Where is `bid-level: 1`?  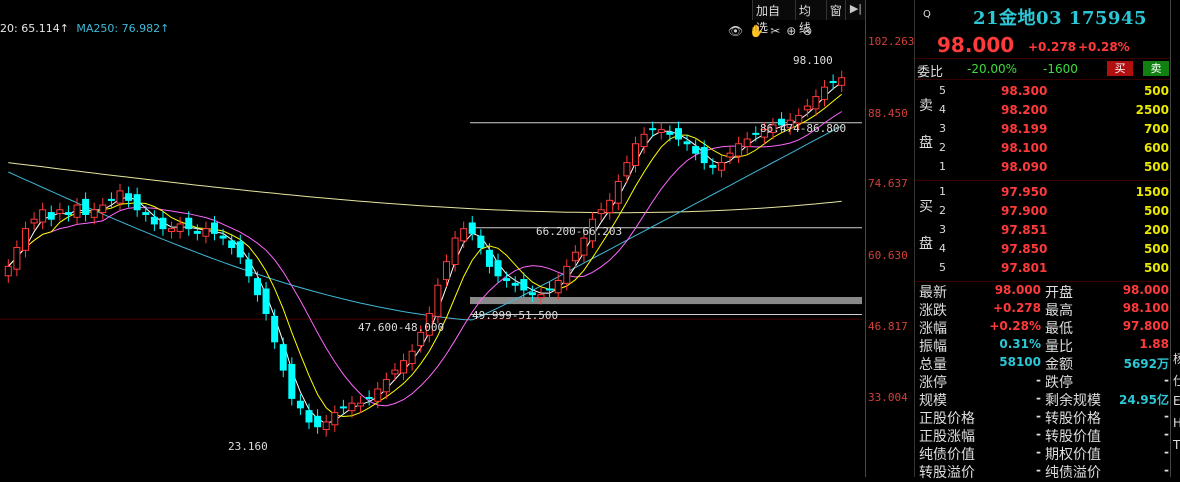 bid-level: 1 is located at coordinates (942, 191).